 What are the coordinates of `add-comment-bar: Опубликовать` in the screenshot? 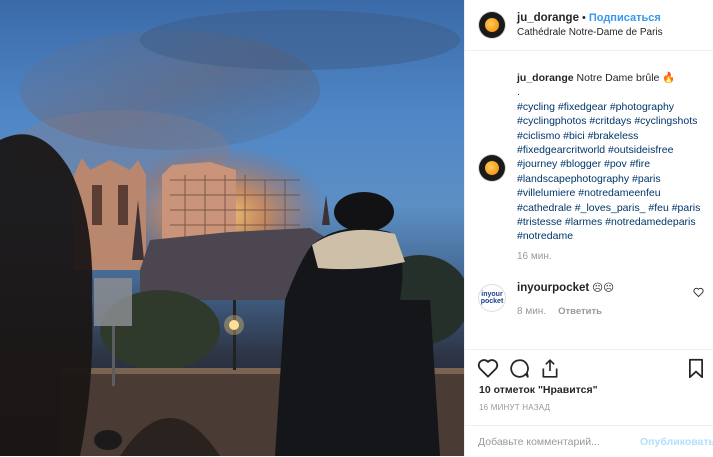 It's located at (589, 441).